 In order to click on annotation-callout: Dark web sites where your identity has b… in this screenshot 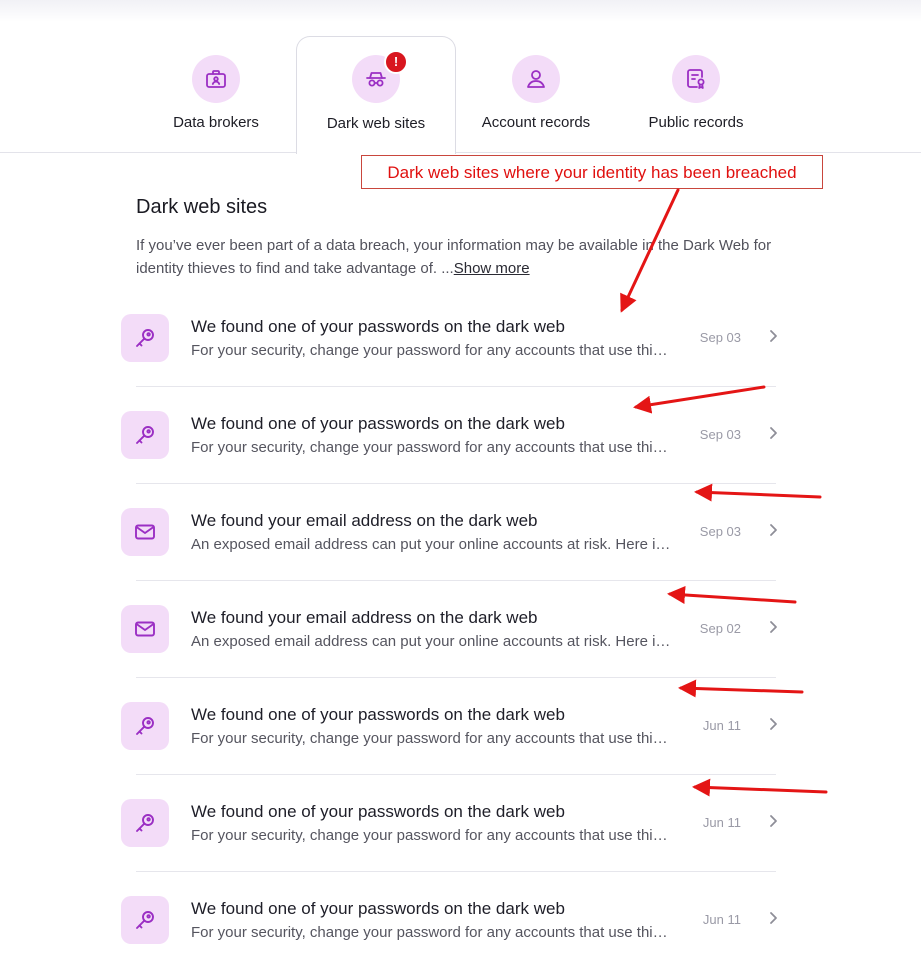, I will do `click(592, 172)`.